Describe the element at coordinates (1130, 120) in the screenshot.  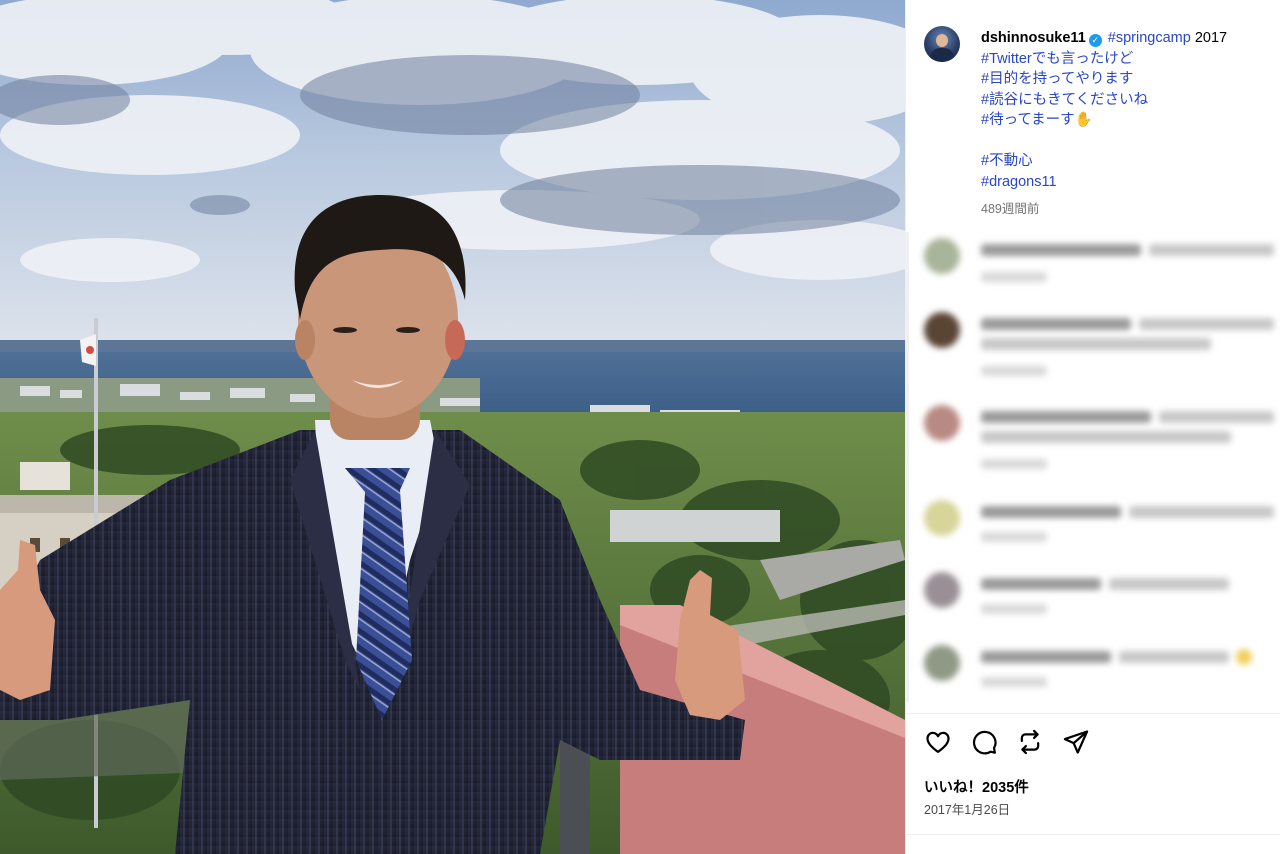
I see `hashtag-link: #待ってまーす✋` at that location.